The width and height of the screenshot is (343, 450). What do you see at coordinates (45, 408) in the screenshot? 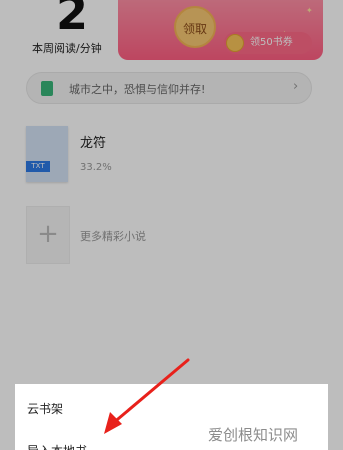
I see `cloud-shelf-option: 云书架` at bounding box center [45, 408].